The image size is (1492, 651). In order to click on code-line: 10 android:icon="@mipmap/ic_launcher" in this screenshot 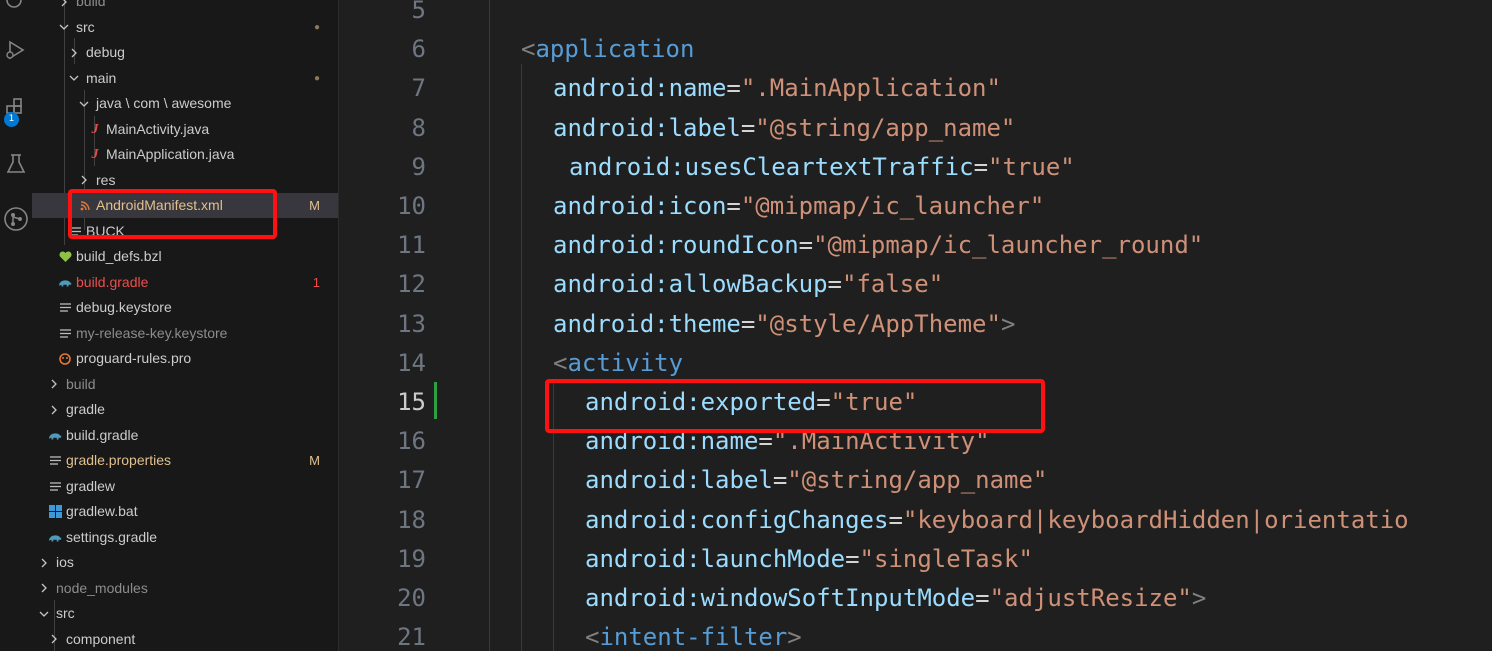, I will do `click(915, 206)`.